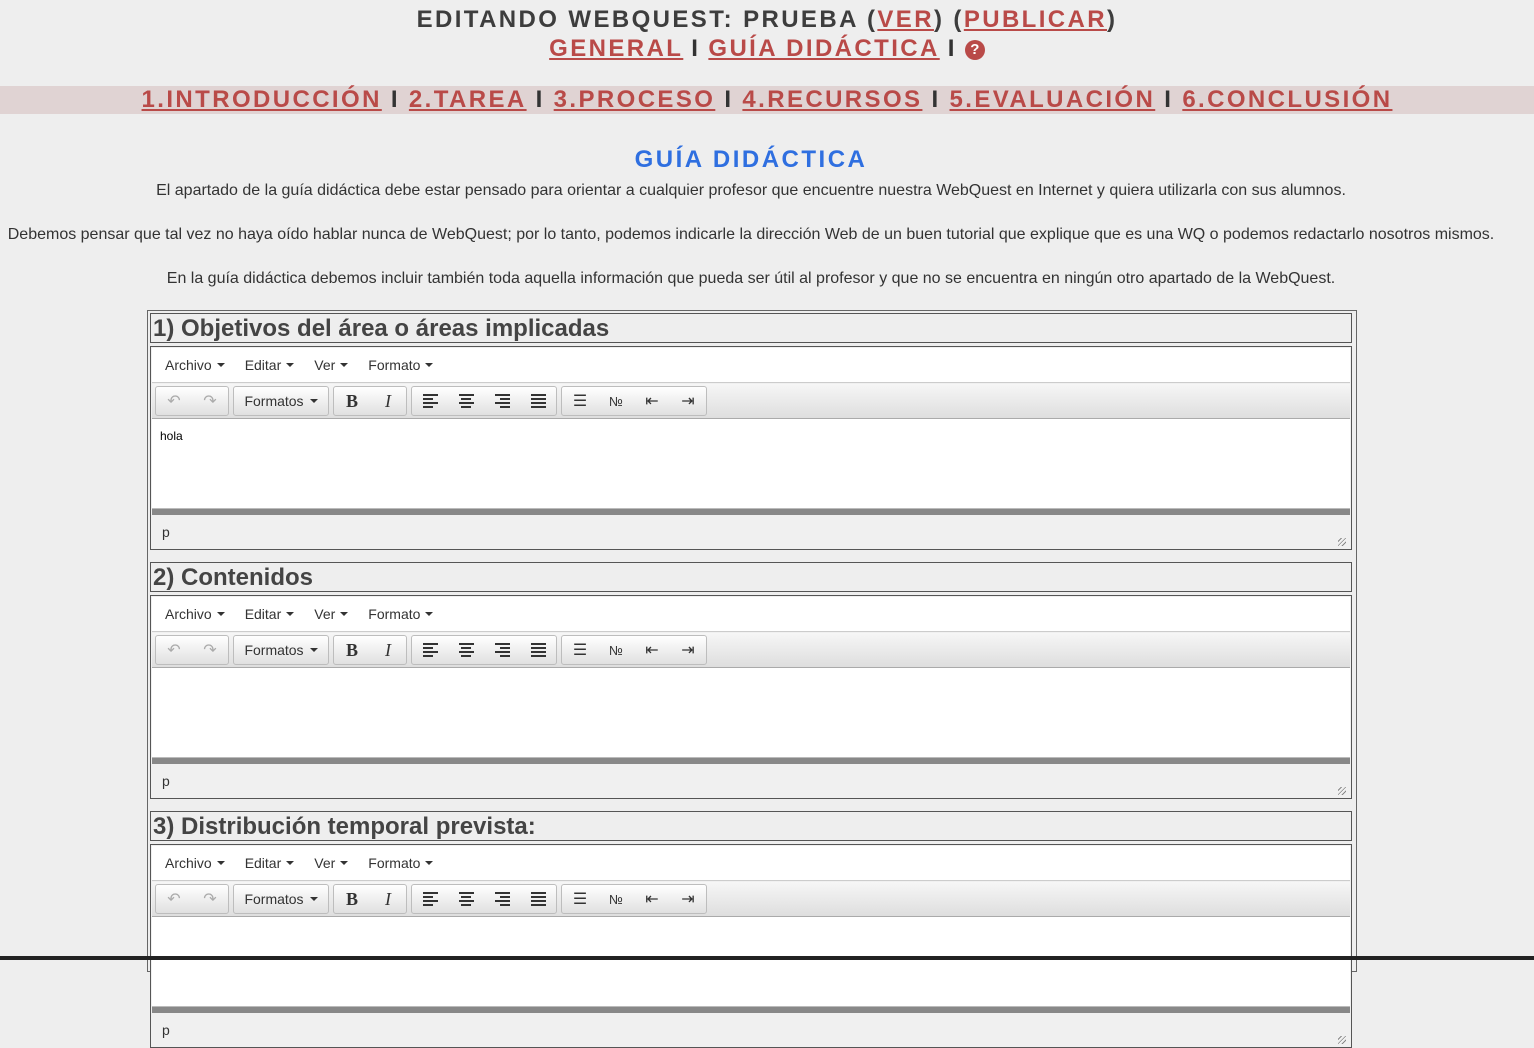 This screenshot has height=1048, width=1534. I want to click on nav-recursos: 4.RECURSOS, so click(832, 99).